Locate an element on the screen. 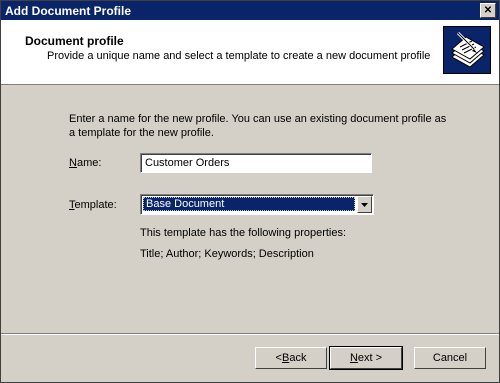 The width and height of the screenshot is (500, 383). template-dropdown: Base Document is located at coordinates (257, 204).